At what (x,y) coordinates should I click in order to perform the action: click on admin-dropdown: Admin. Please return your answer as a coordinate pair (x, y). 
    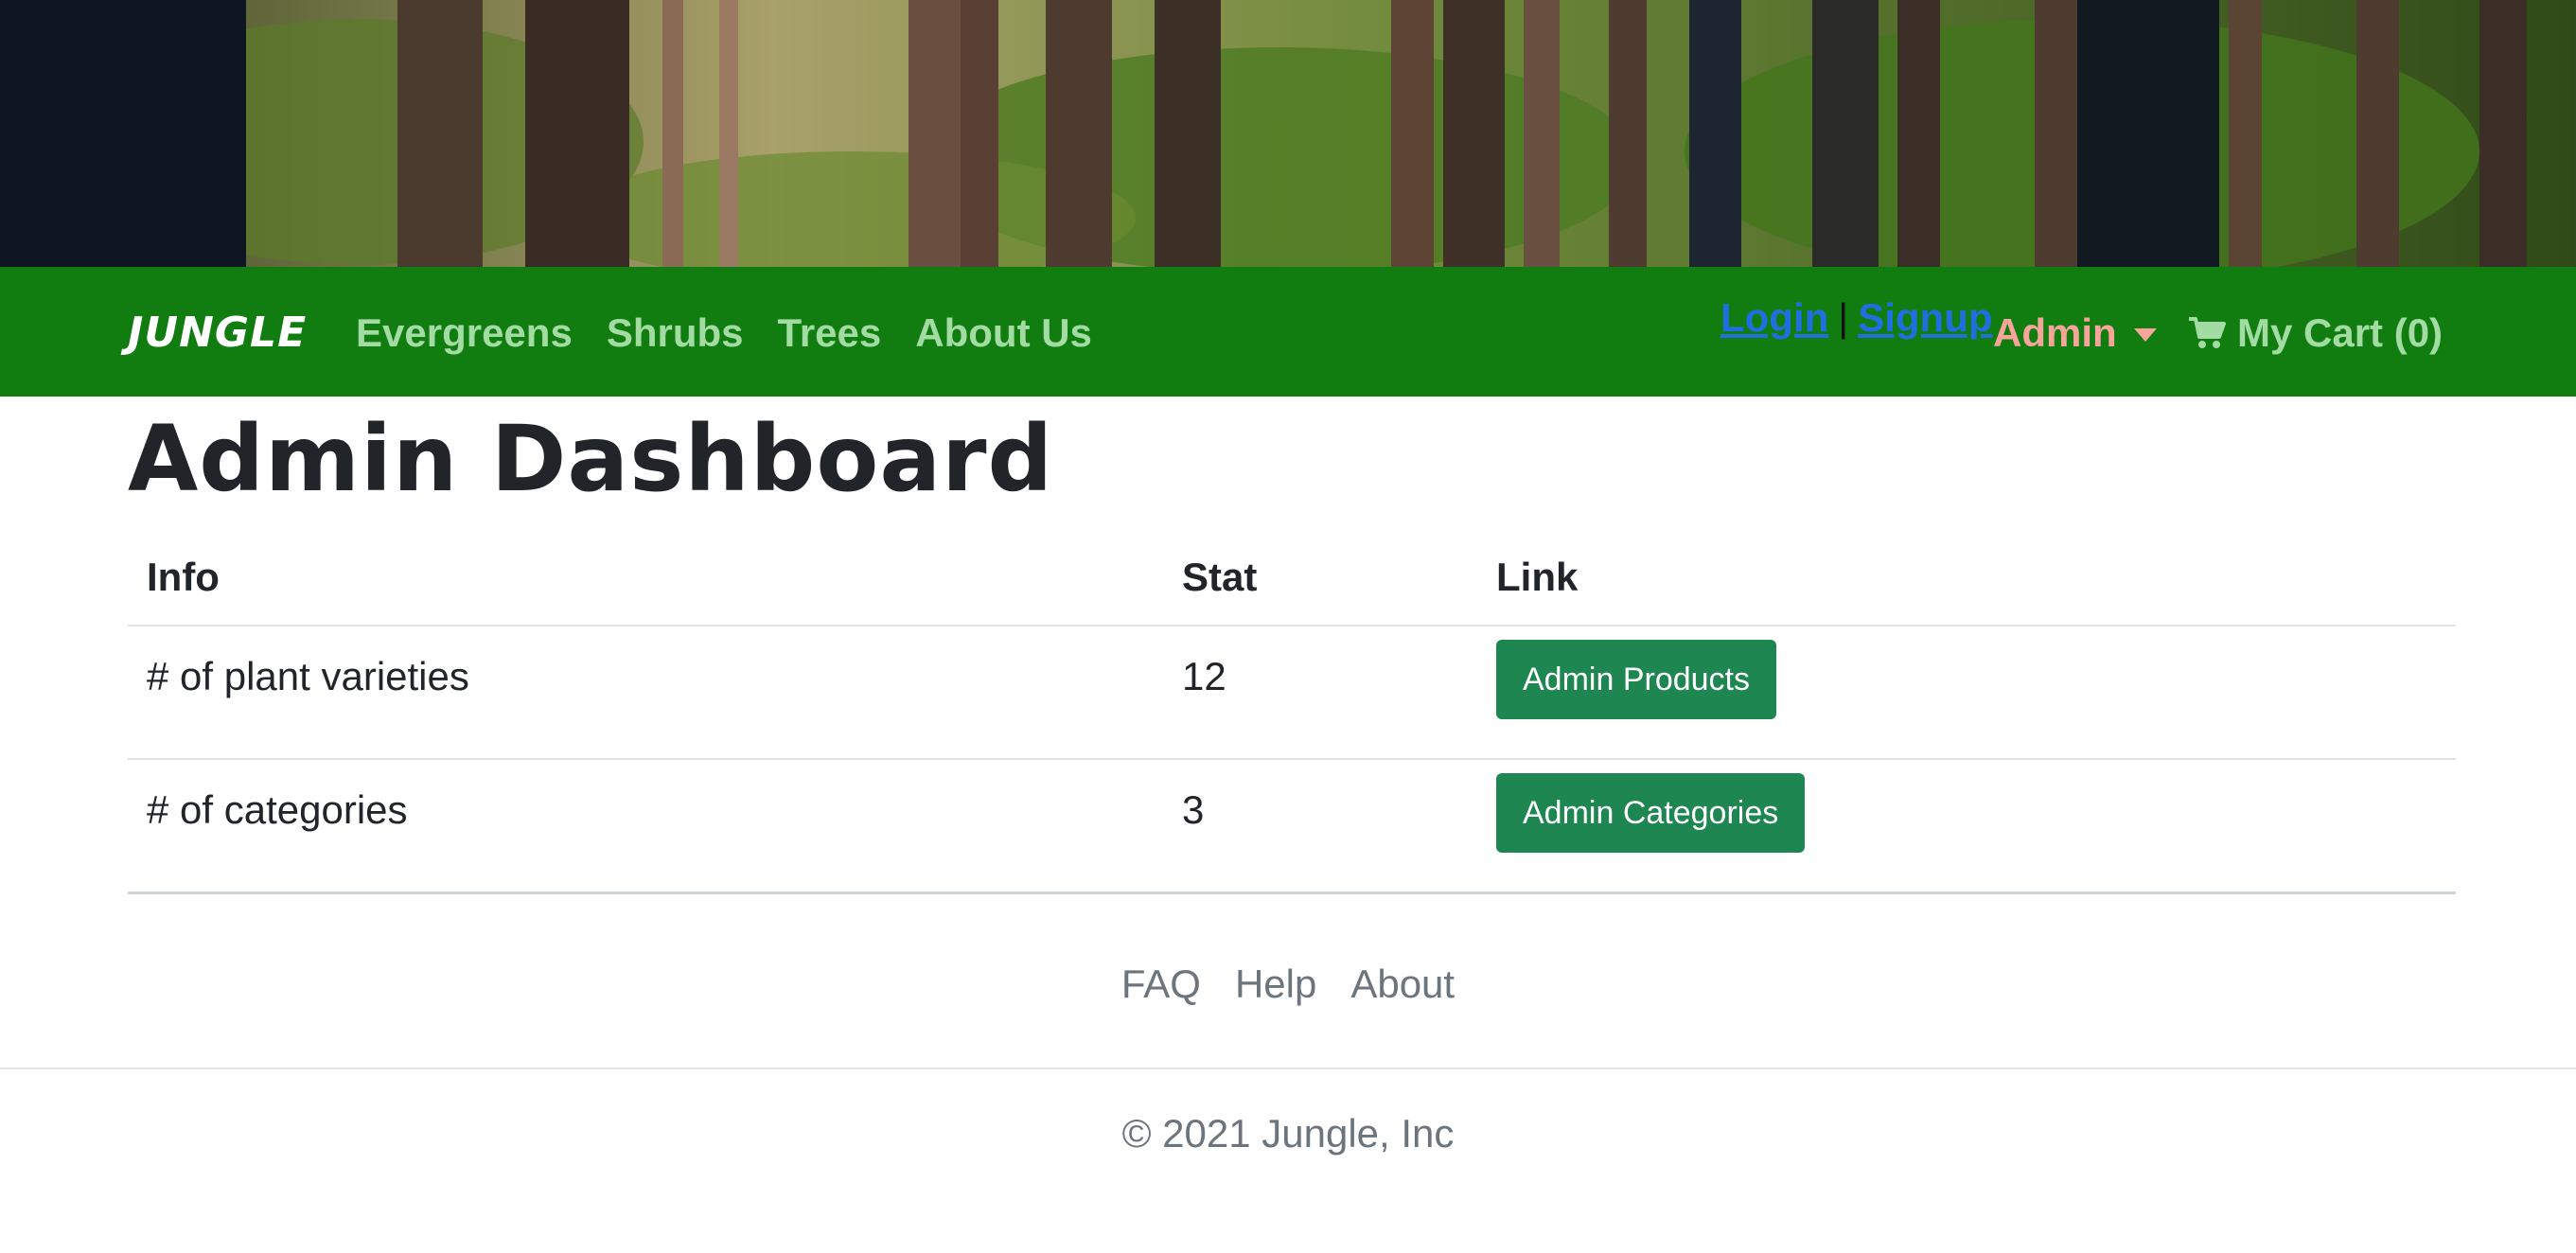
    Looking at the image, I should click on (2075, 334).